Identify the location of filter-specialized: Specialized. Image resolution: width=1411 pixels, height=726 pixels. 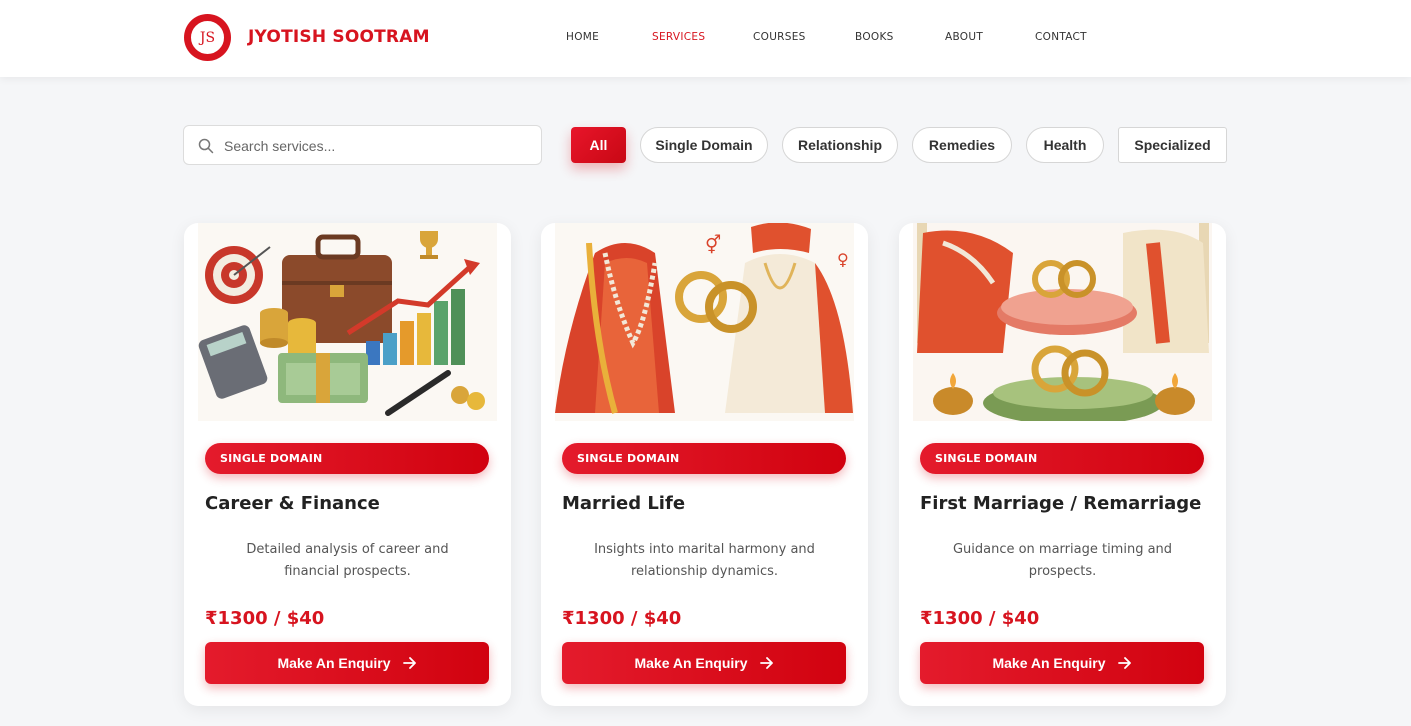
(1172, 145).